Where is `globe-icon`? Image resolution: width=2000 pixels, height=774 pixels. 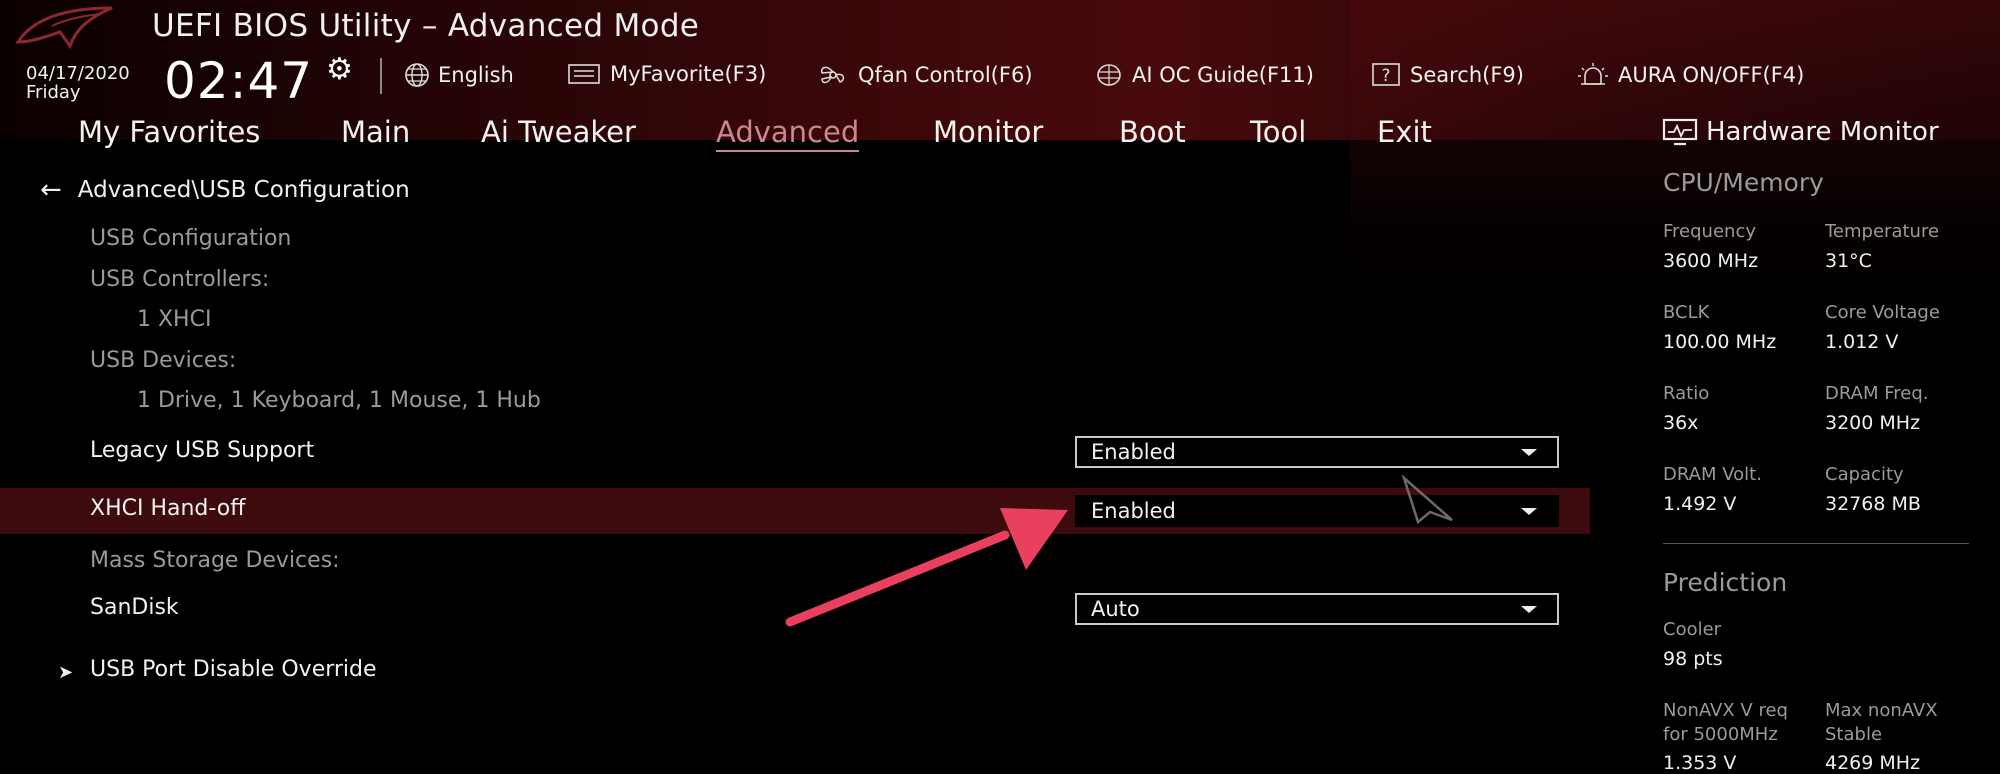
globe-icon is located at coordinates (417, 75).